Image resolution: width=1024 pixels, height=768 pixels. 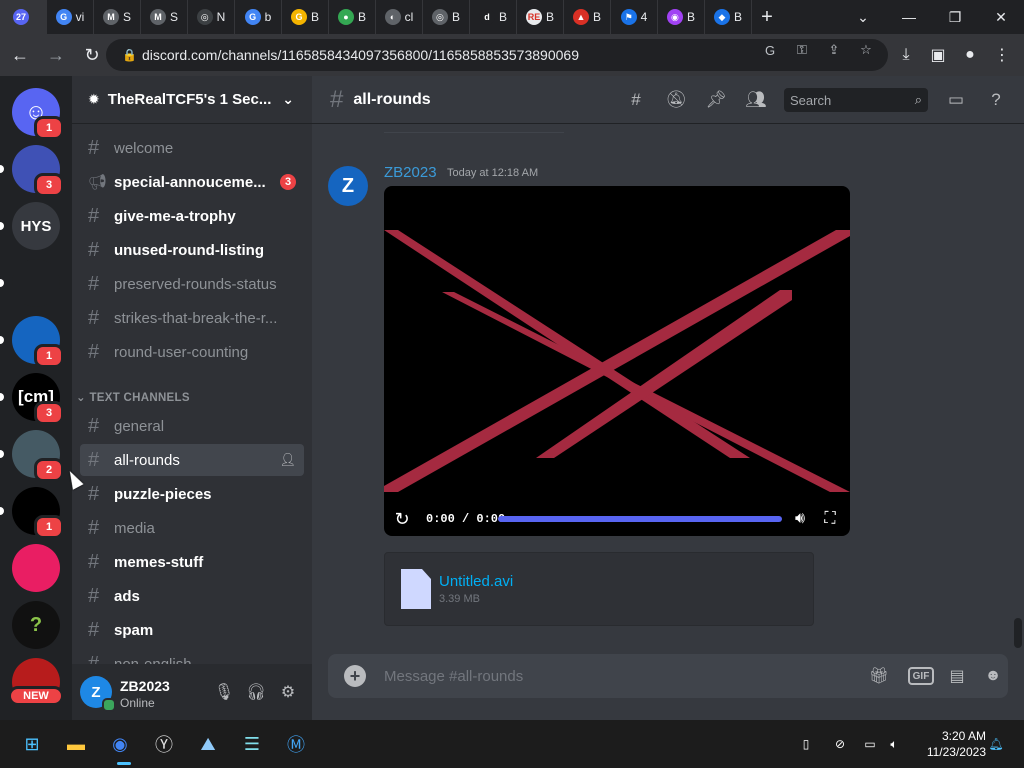 I want to click on browser-tab: ◐ cl, so click(x=399, y=17).